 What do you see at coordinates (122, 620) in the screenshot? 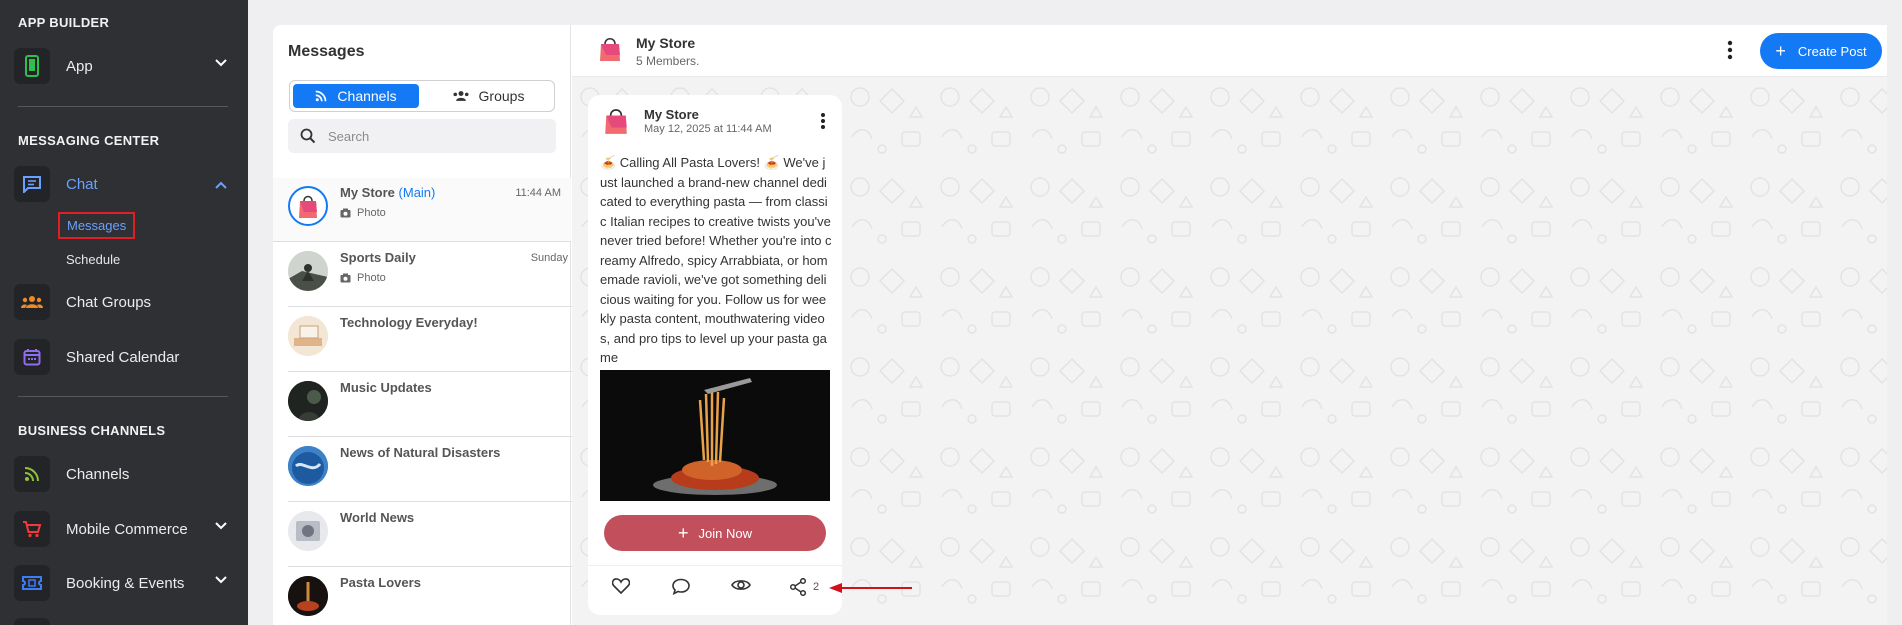
I see `sidebar-item-more` at bounding box center [122, 620].